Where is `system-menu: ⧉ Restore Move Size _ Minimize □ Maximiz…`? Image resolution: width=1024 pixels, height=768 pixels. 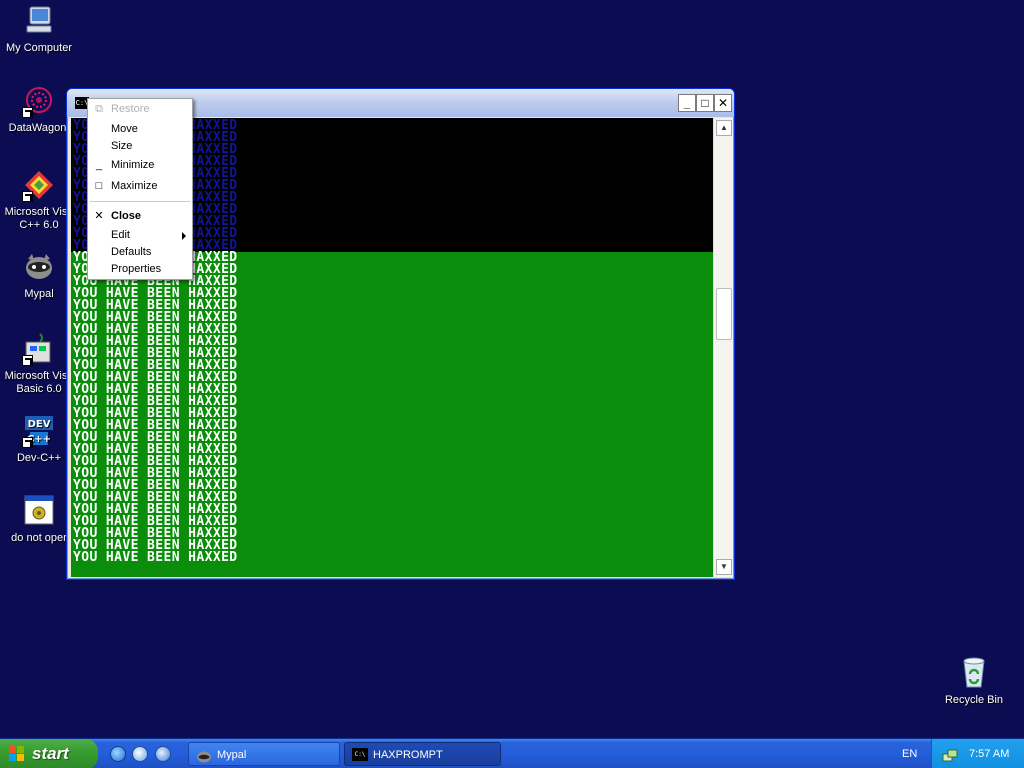
system-menu: ⧉ Restore Move Size _ Minimize □ Maximiz… is located at coordinates (140, 189).